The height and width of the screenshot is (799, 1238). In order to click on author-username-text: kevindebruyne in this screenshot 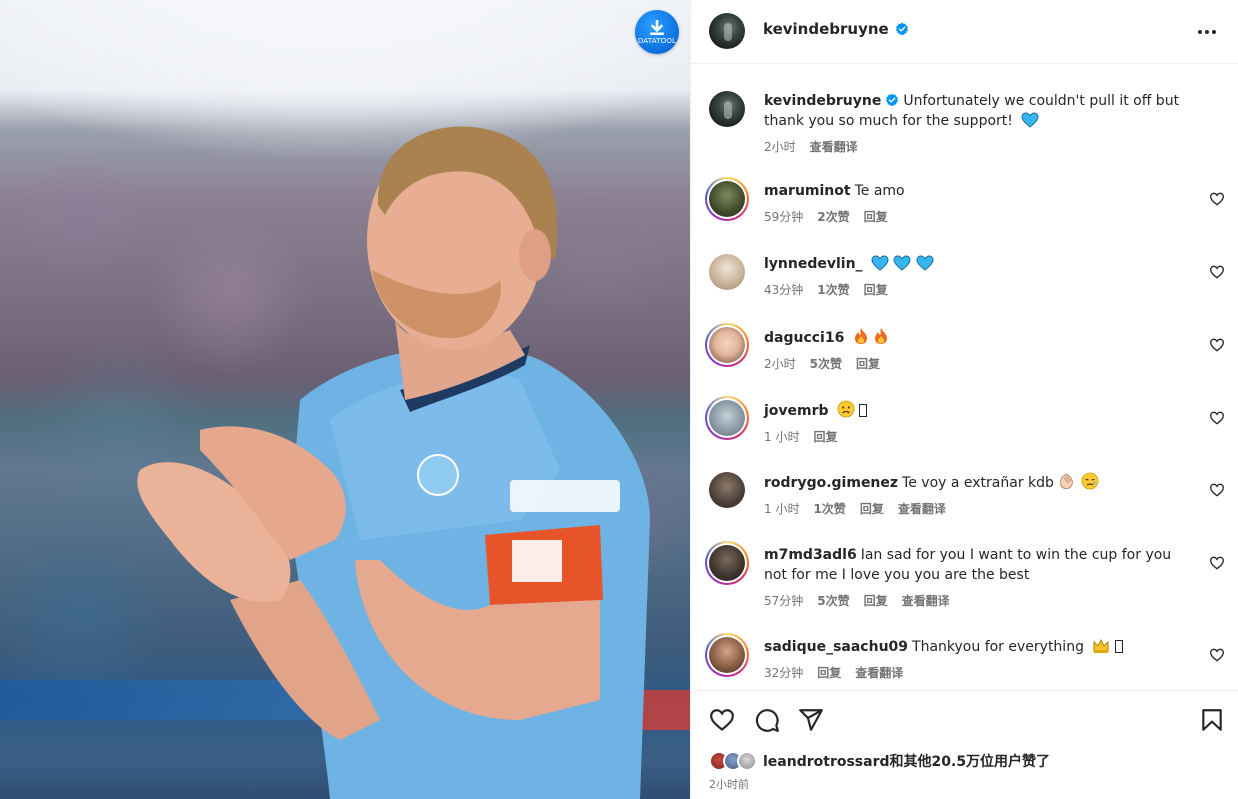, I will do `click(826, 29)`.